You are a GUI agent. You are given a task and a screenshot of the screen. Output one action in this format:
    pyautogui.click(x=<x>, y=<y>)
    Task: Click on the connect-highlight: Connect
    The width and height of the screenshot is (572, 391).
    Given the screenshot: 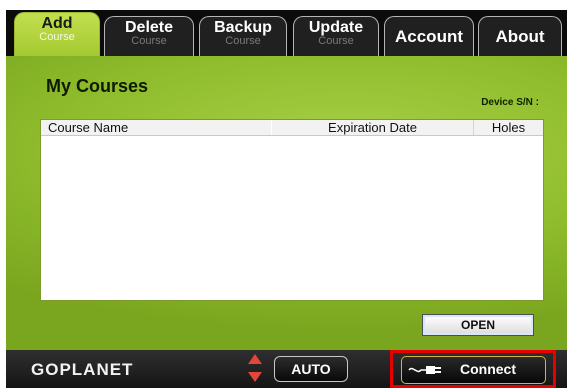 What is the action you would take?
    pyautogui.click(x=473, y=369)
    